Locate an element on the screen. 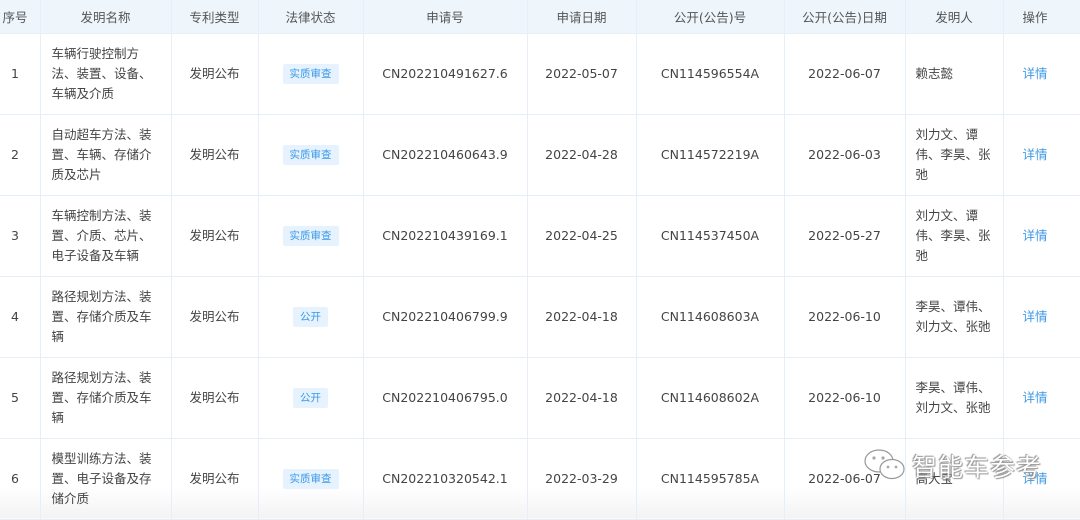 The image size is (1080, 520). cell-inventors-text: 赖志懿 is located at coordinates (934, 73).